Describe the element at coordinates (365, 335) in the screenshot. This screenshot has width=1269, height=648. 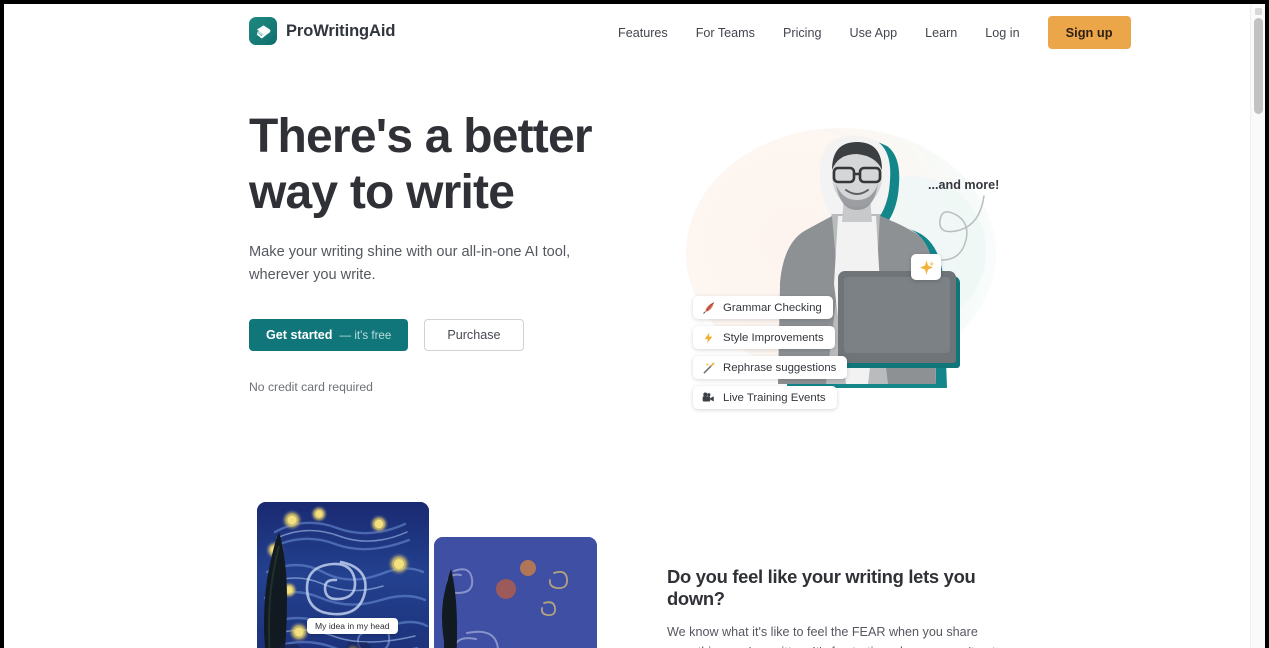
I see `get-started-sublabel: — it's free` at that location.